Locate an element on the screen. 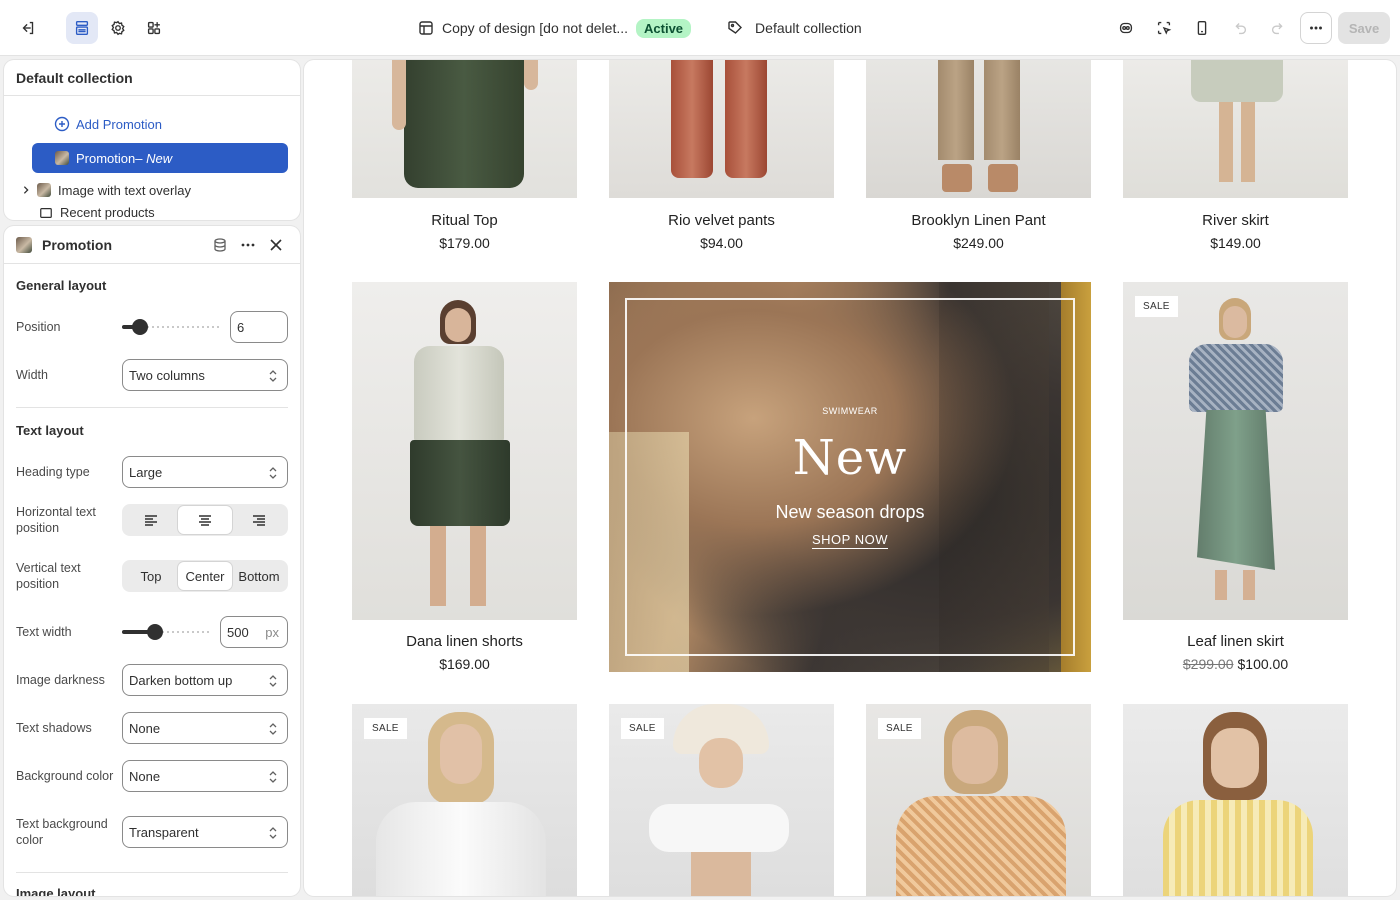  align-right-icon is located at coordinates (259, 520).